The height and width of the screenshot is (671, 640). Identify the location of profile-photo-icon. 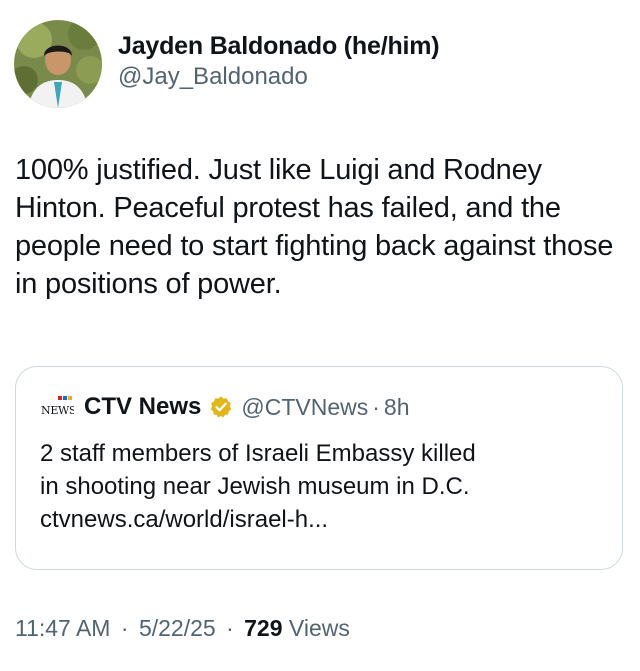
(58, 64).